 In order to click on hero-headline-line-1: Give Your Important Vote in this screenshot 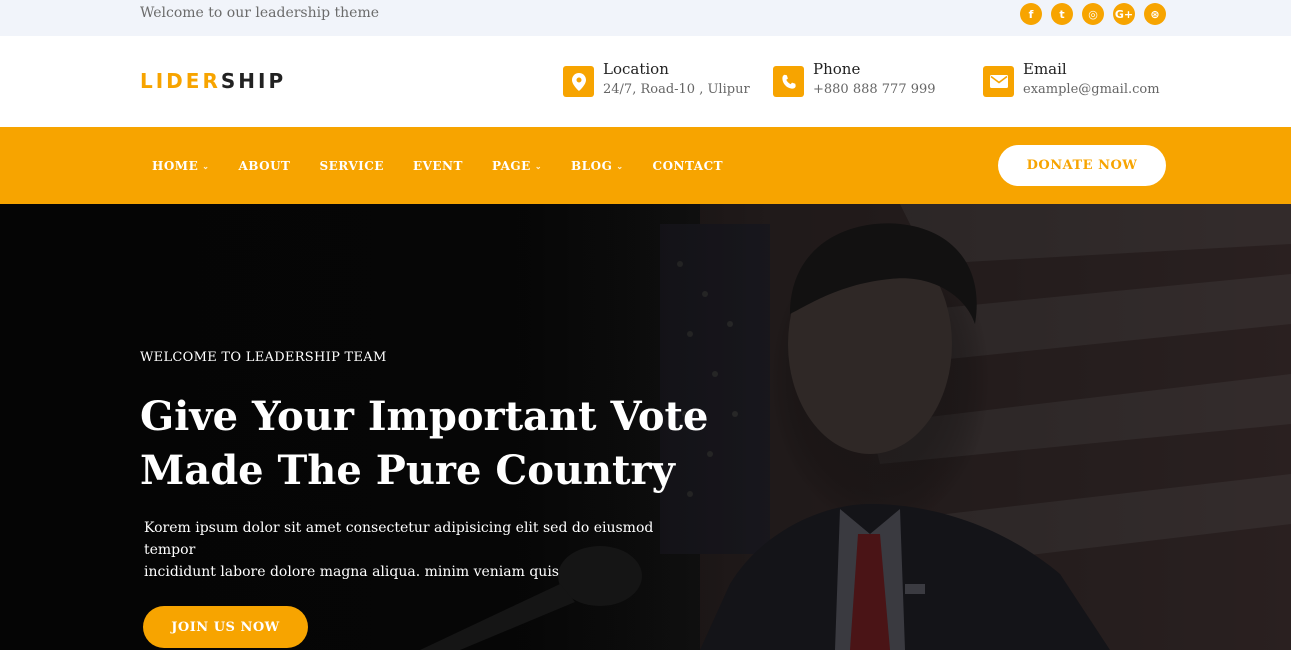, I will do `click(424, 416)`.